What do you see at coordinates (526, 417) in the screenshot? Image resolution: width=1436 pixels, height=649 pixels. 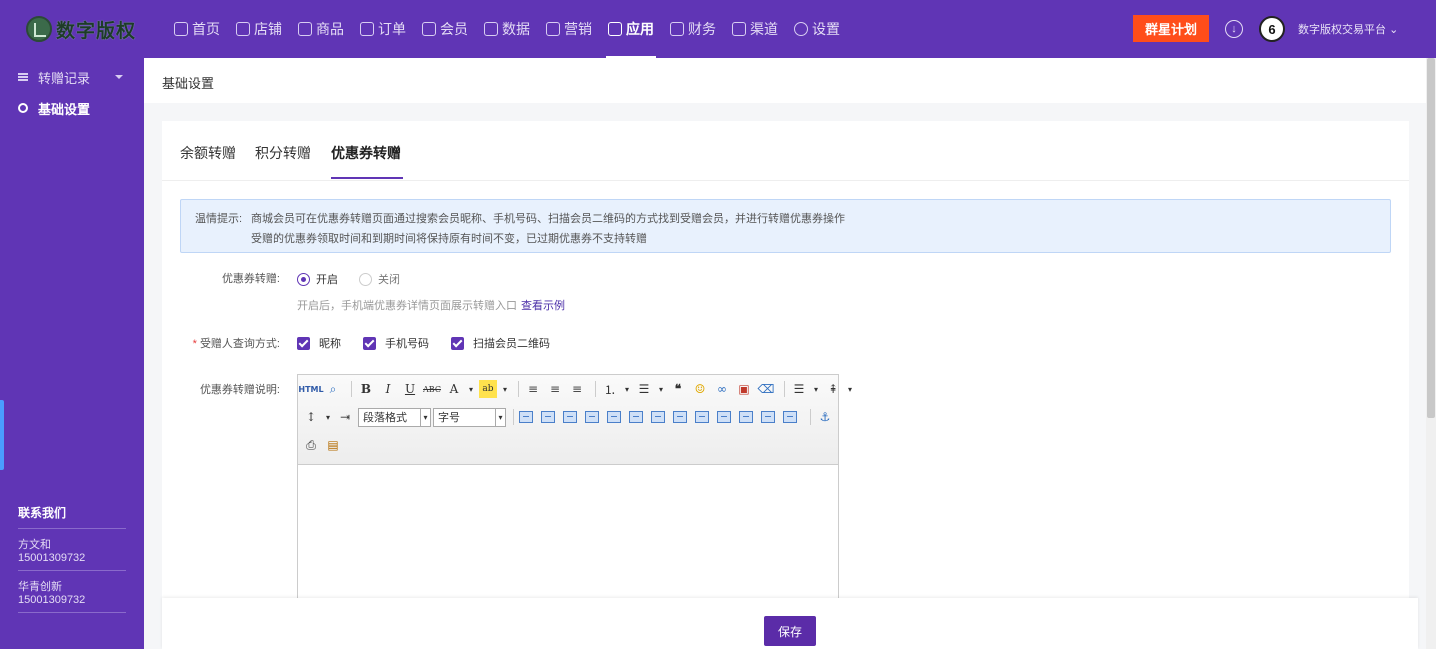 I see `insert-table-icon` at bounding box center [526, 417].